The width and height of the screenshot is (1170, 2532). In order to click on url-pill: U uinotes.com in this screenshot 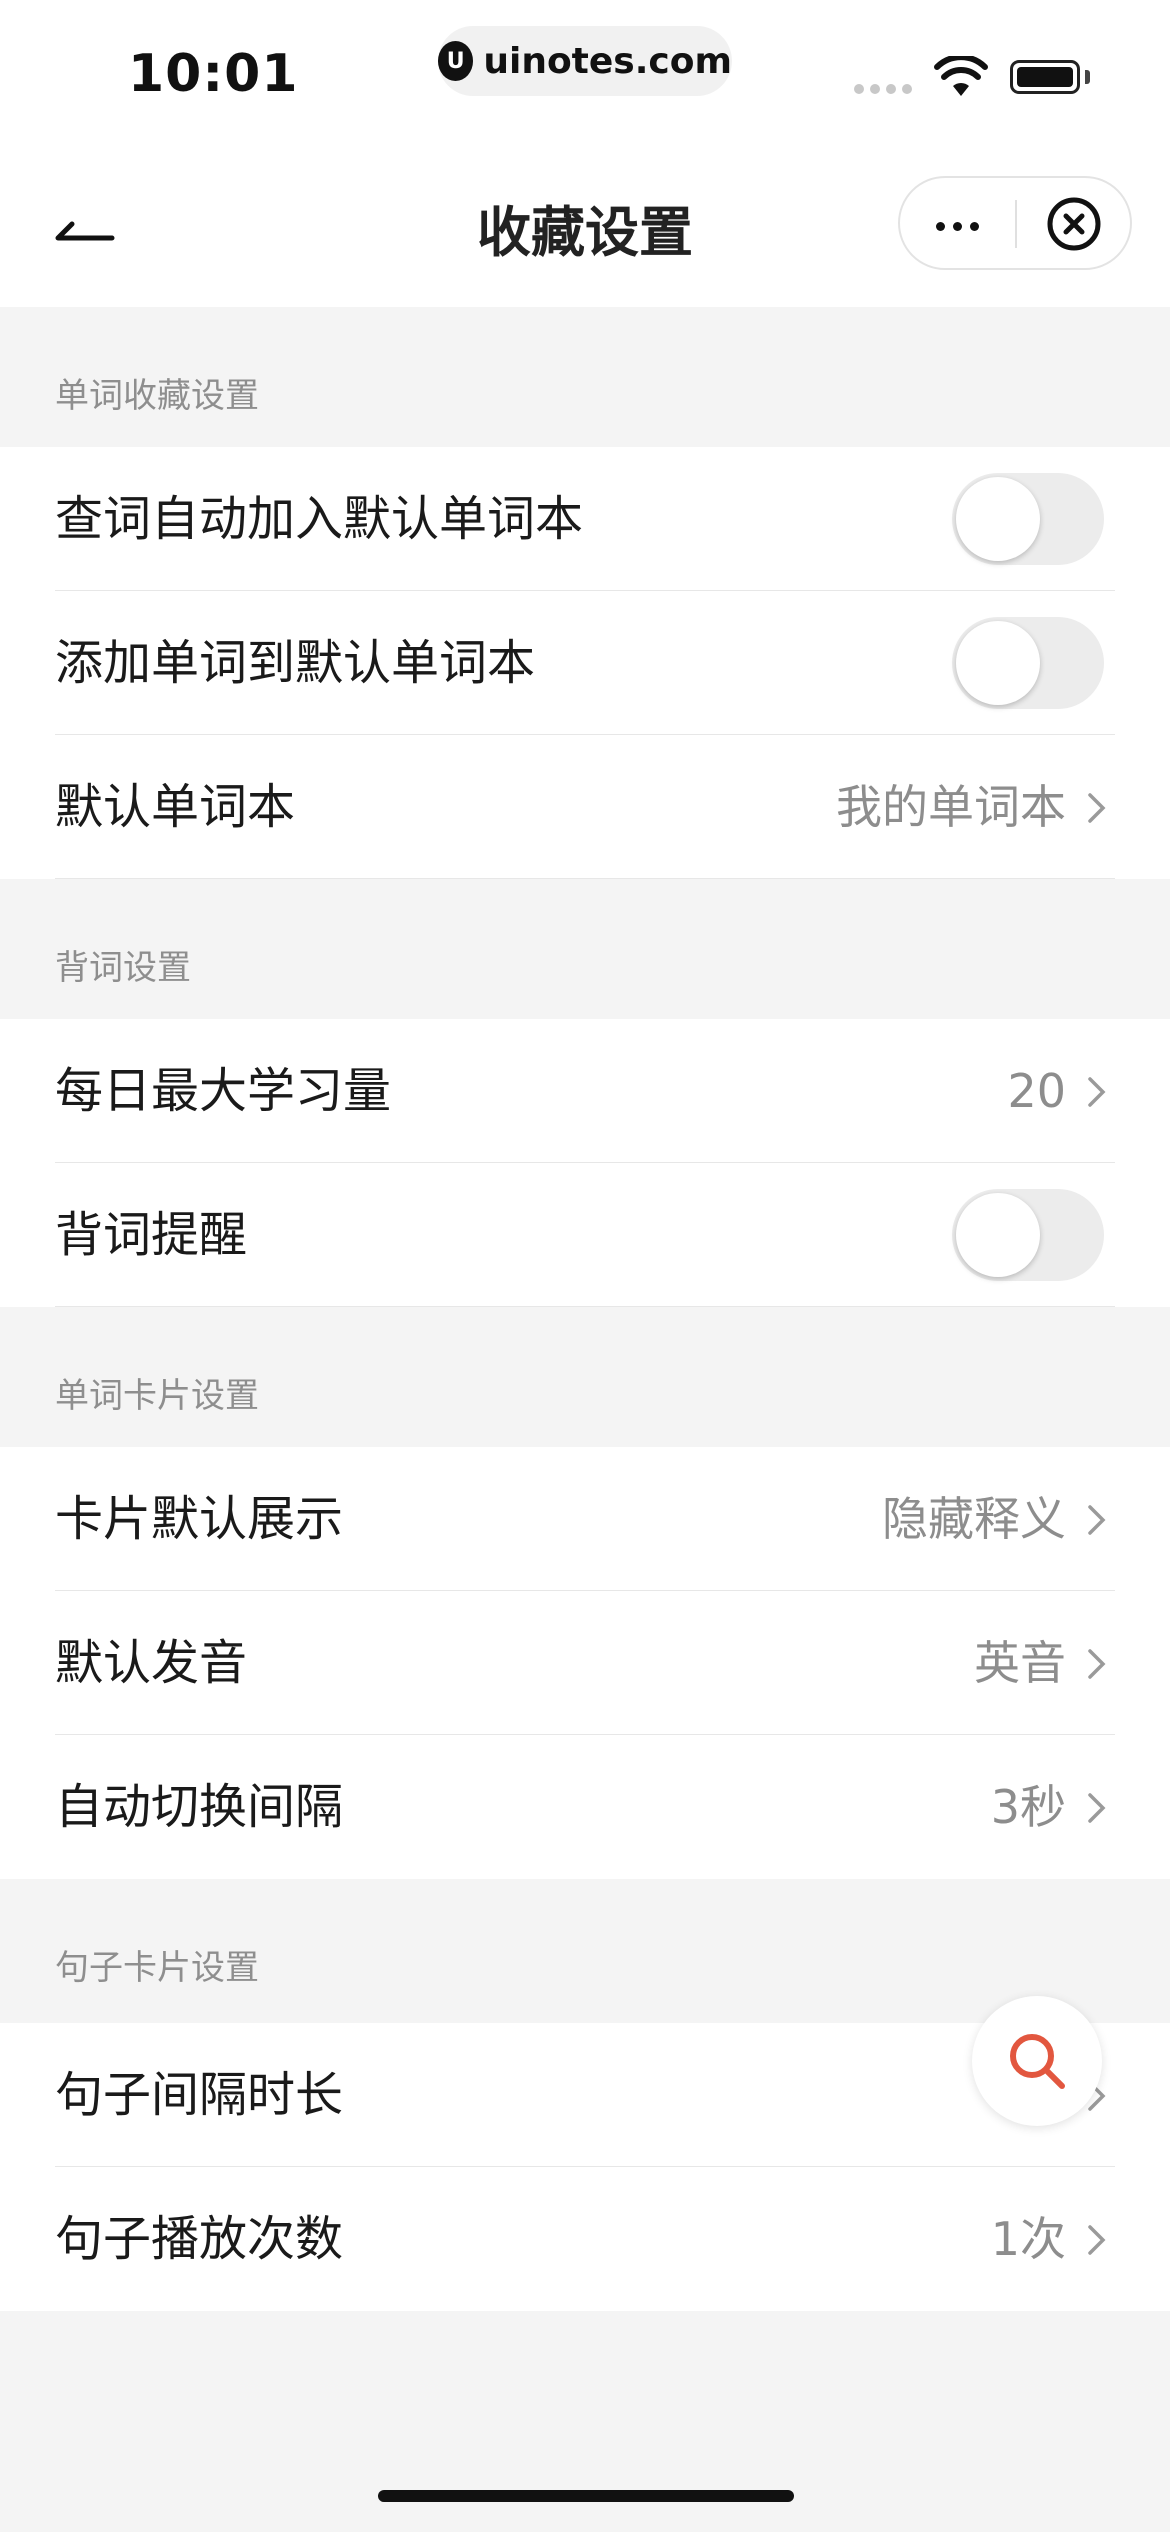, I will do `click(585, 61)`.